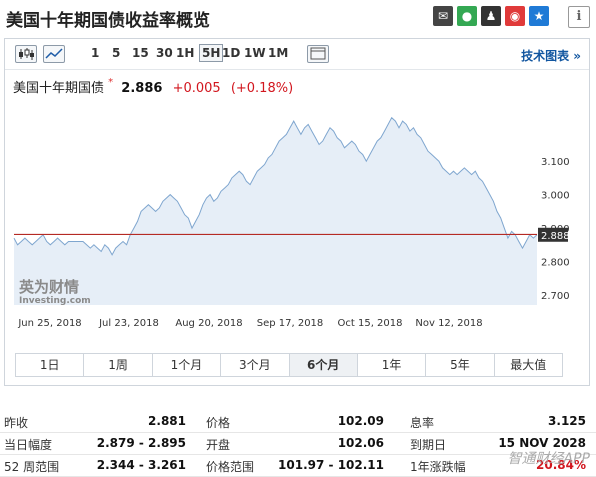 This screenshot has width=596, height=477. What do you see at coordinates (331, 465) in the screenshot?
I see `stat-value: 101.97 - 102.11` at bounding box center [331, 465].